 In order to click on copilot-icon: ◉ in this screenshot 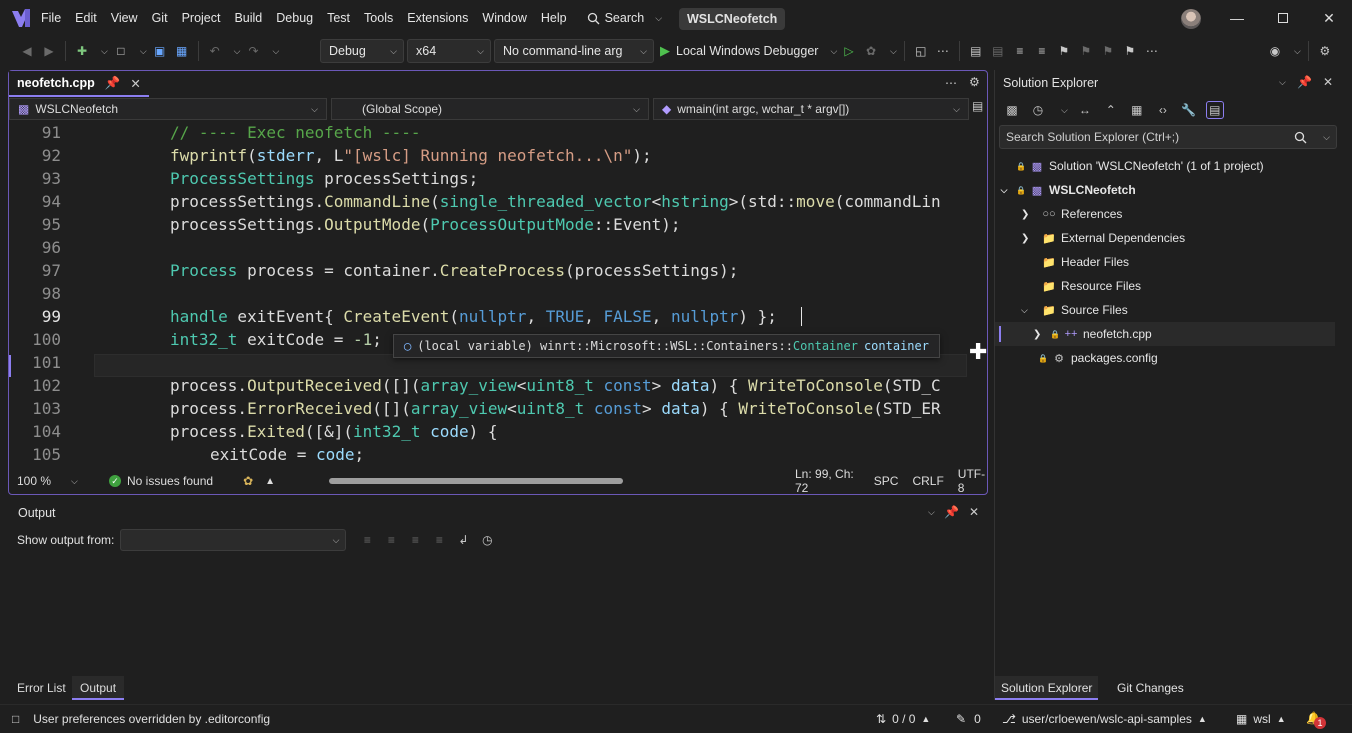, I will do `click(1275, 51)`.